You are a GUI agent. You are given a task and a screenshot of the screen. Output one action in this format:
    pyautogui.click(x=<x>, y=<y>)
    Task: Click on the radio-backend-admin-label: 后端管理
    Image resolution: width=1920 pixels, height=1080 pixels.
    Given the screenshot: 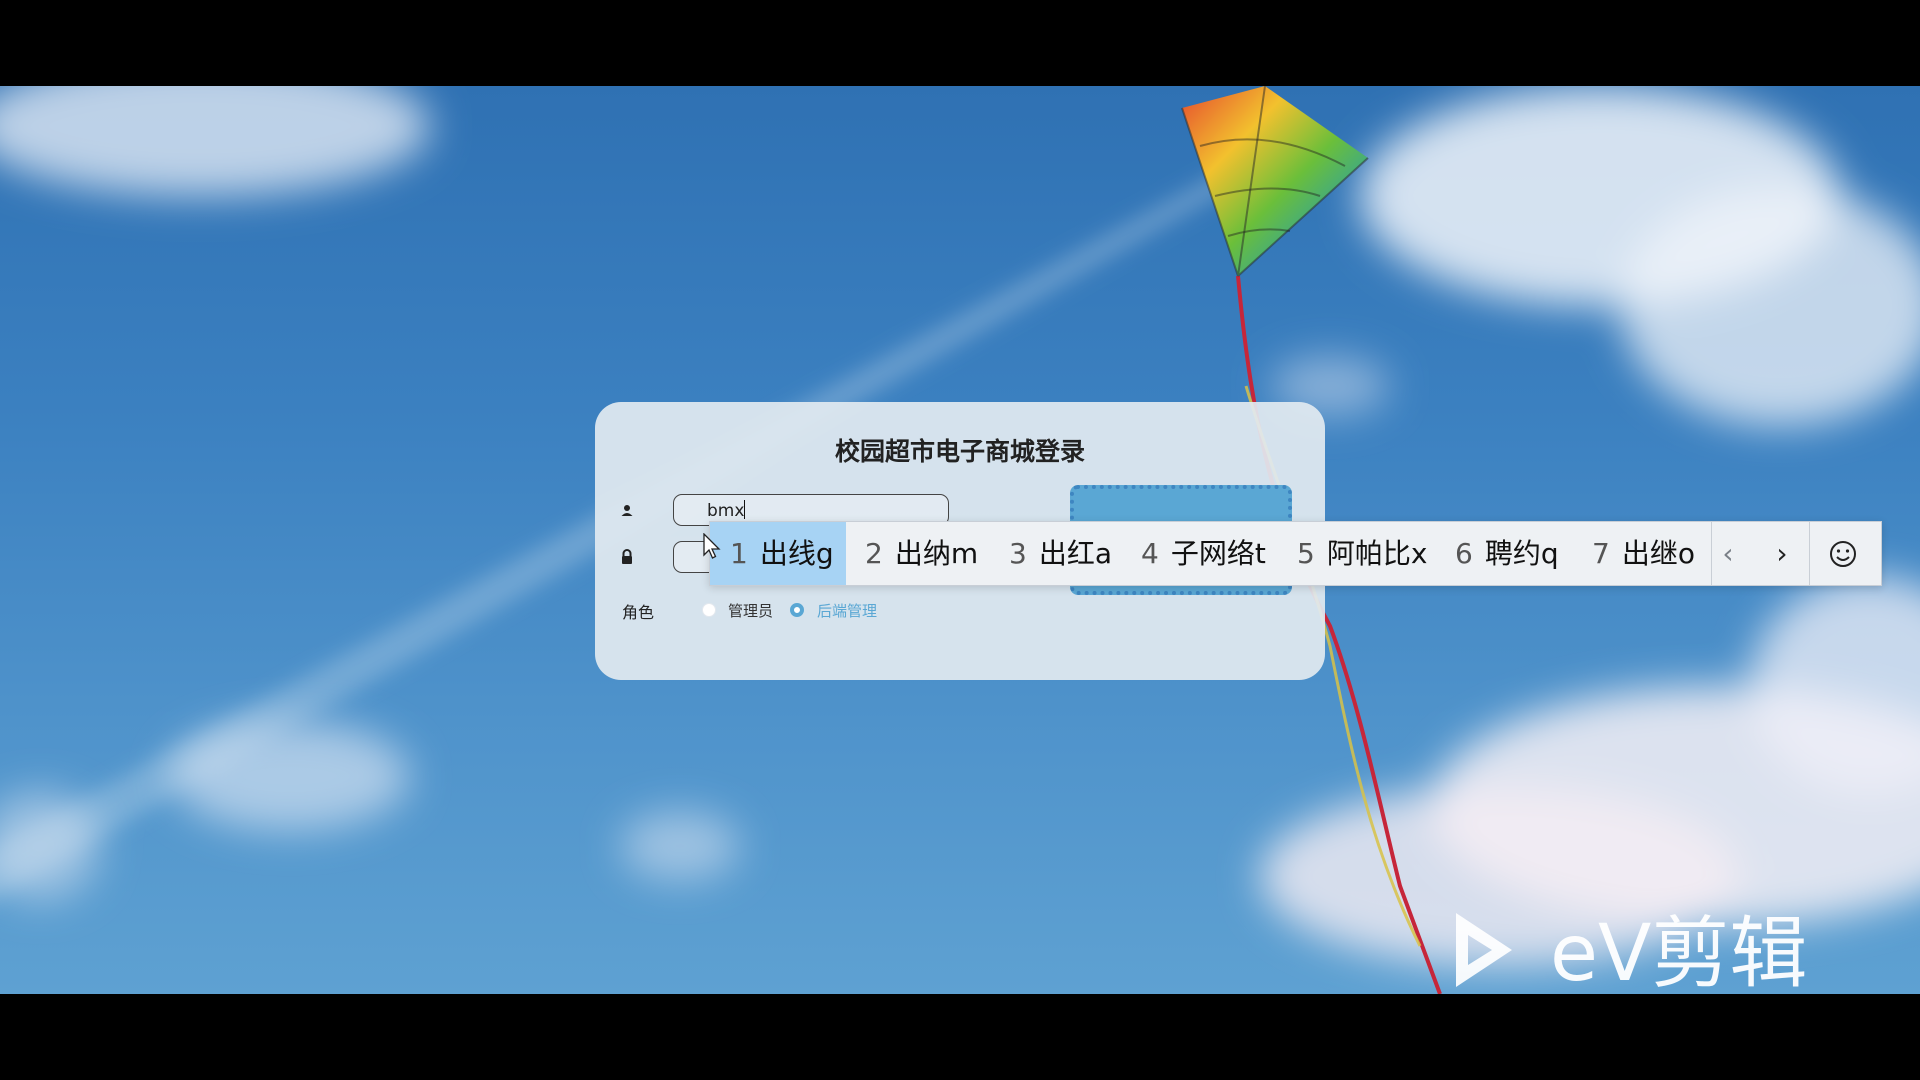 What is the action you would take?
    pyautogui.click(x=847, y=610)
    